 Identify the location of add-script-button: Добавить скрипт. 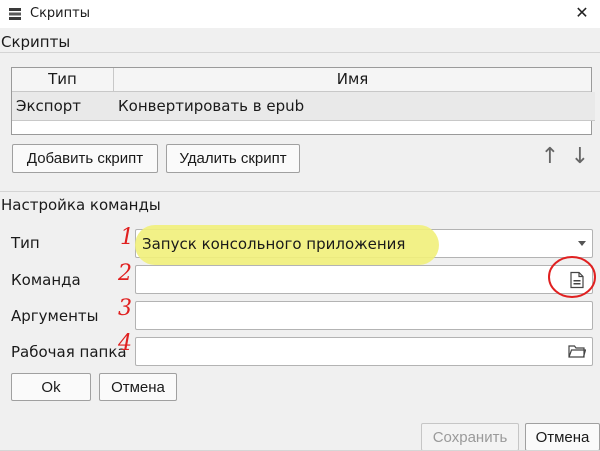
(85, 158).